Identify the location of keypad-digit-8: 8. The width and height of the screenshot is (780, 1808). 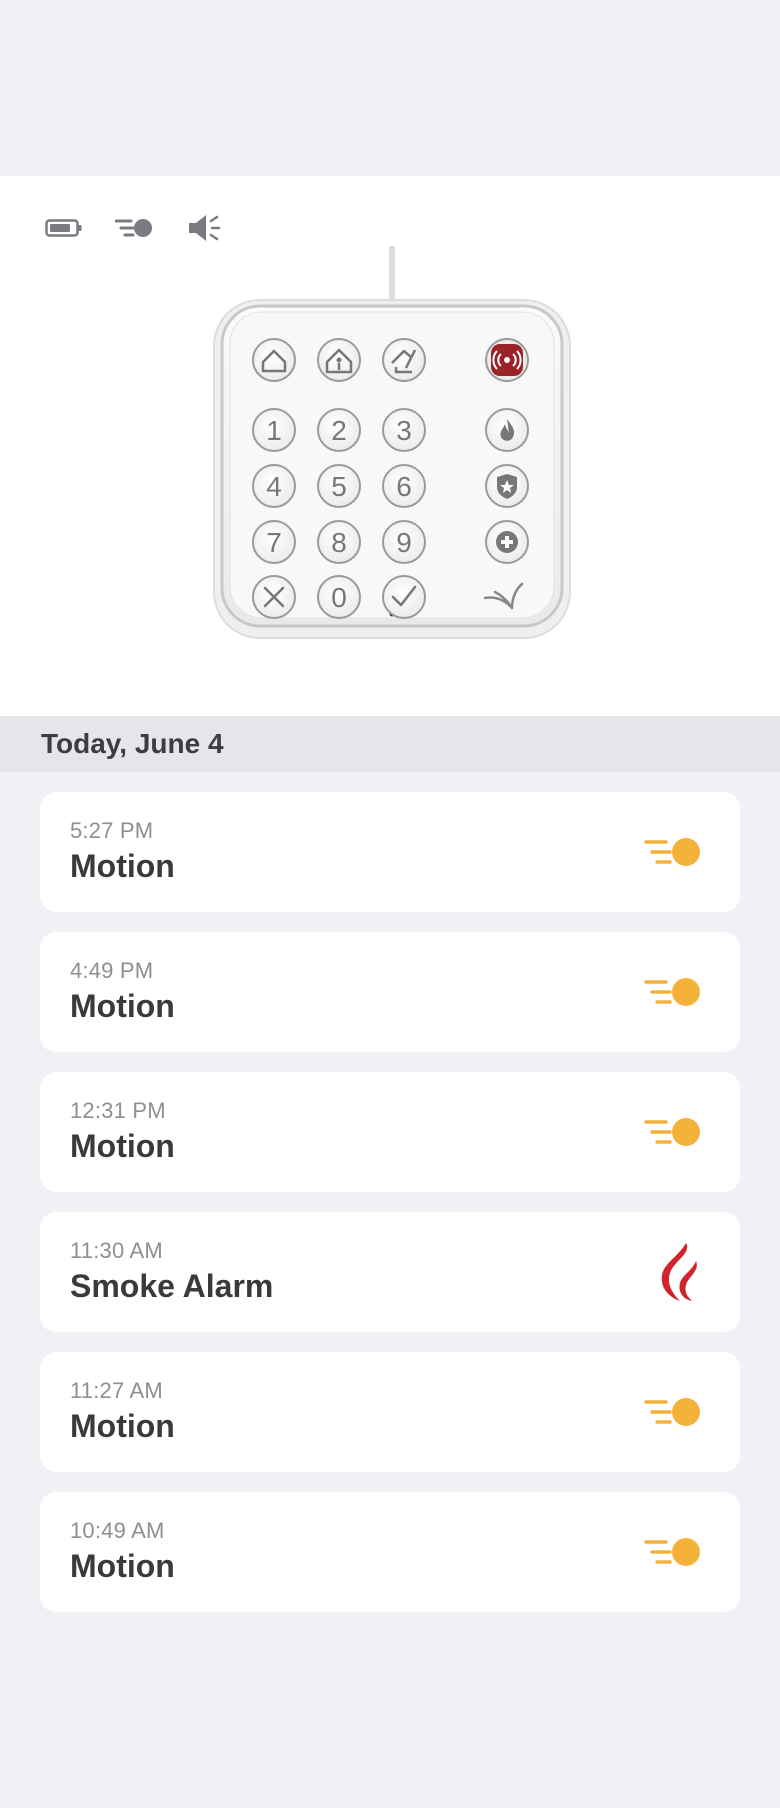
(339, 542).